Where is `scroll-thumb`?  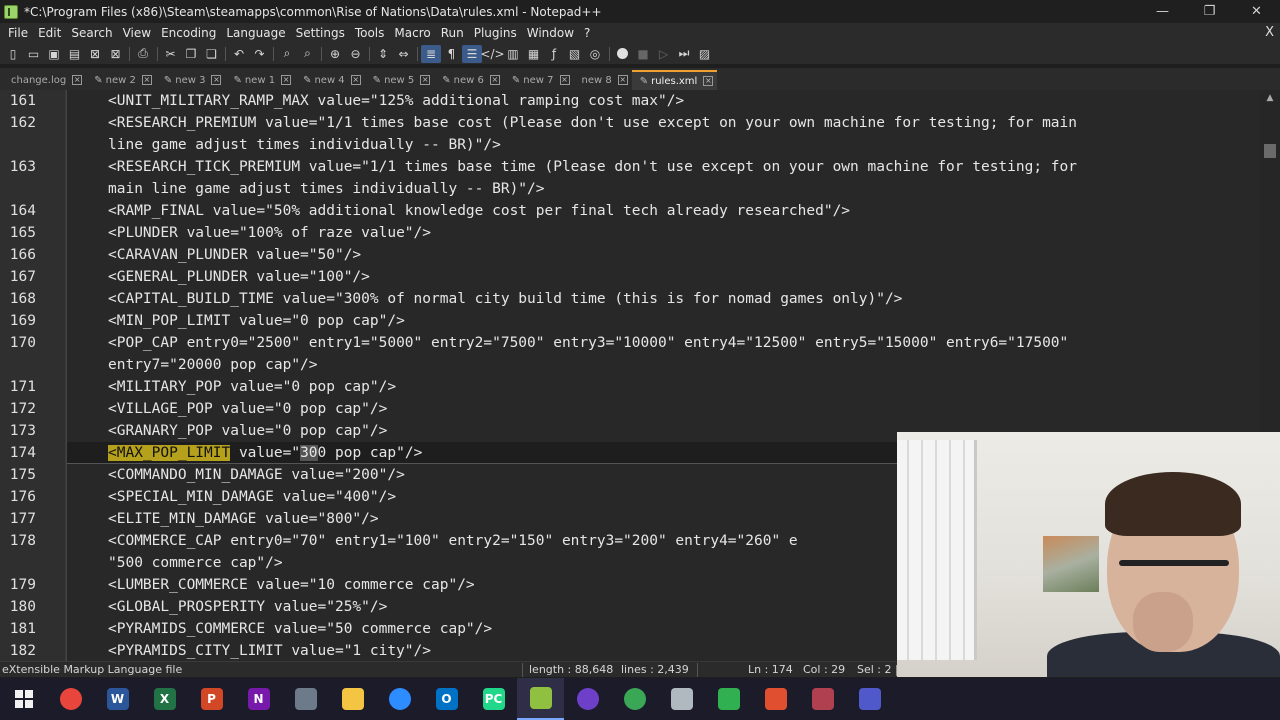 scroll-thumb is located at coordinates (1270, 151).